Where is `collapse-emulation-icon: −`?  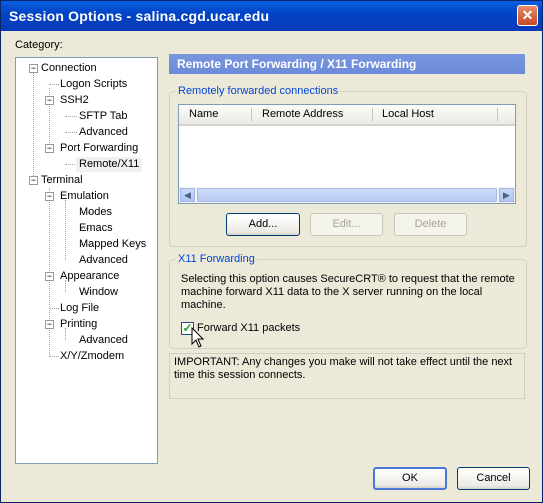 collapse-emulation-icon: − is located at coordinates (49, 196).